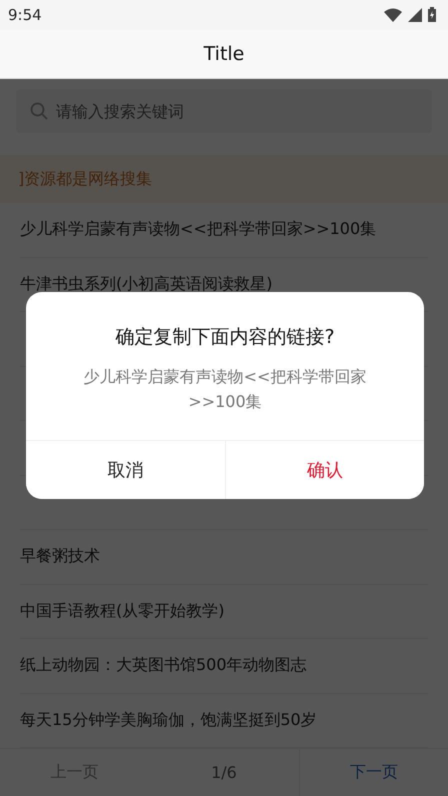  I want to click on notice-banner: ]资源都是网络搜集, so click(224, 179).